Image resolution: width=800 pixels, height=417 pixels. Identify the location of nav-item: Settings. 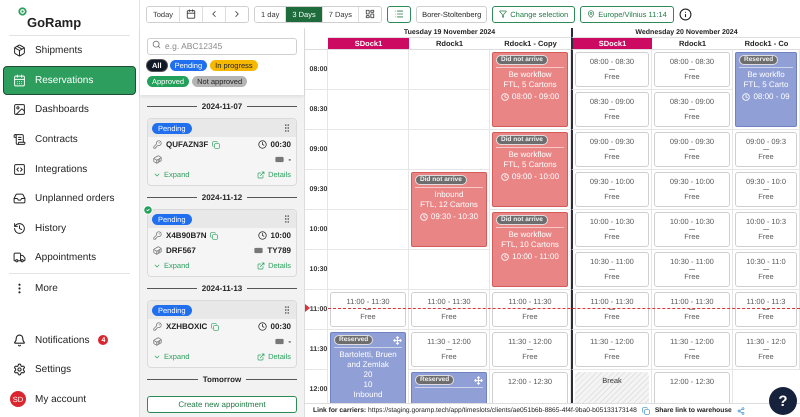
(69, 369).